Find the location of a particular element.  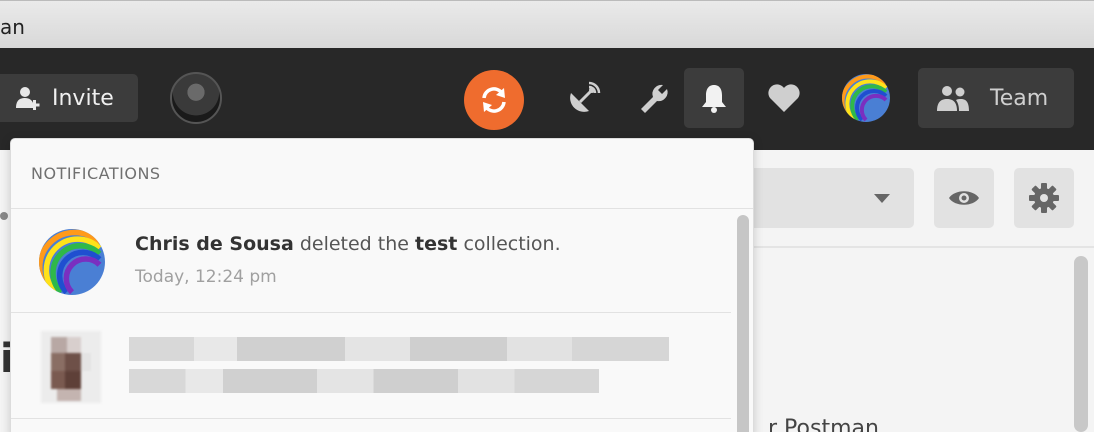

invite-button: Invite is located at coordinates (69, 98).